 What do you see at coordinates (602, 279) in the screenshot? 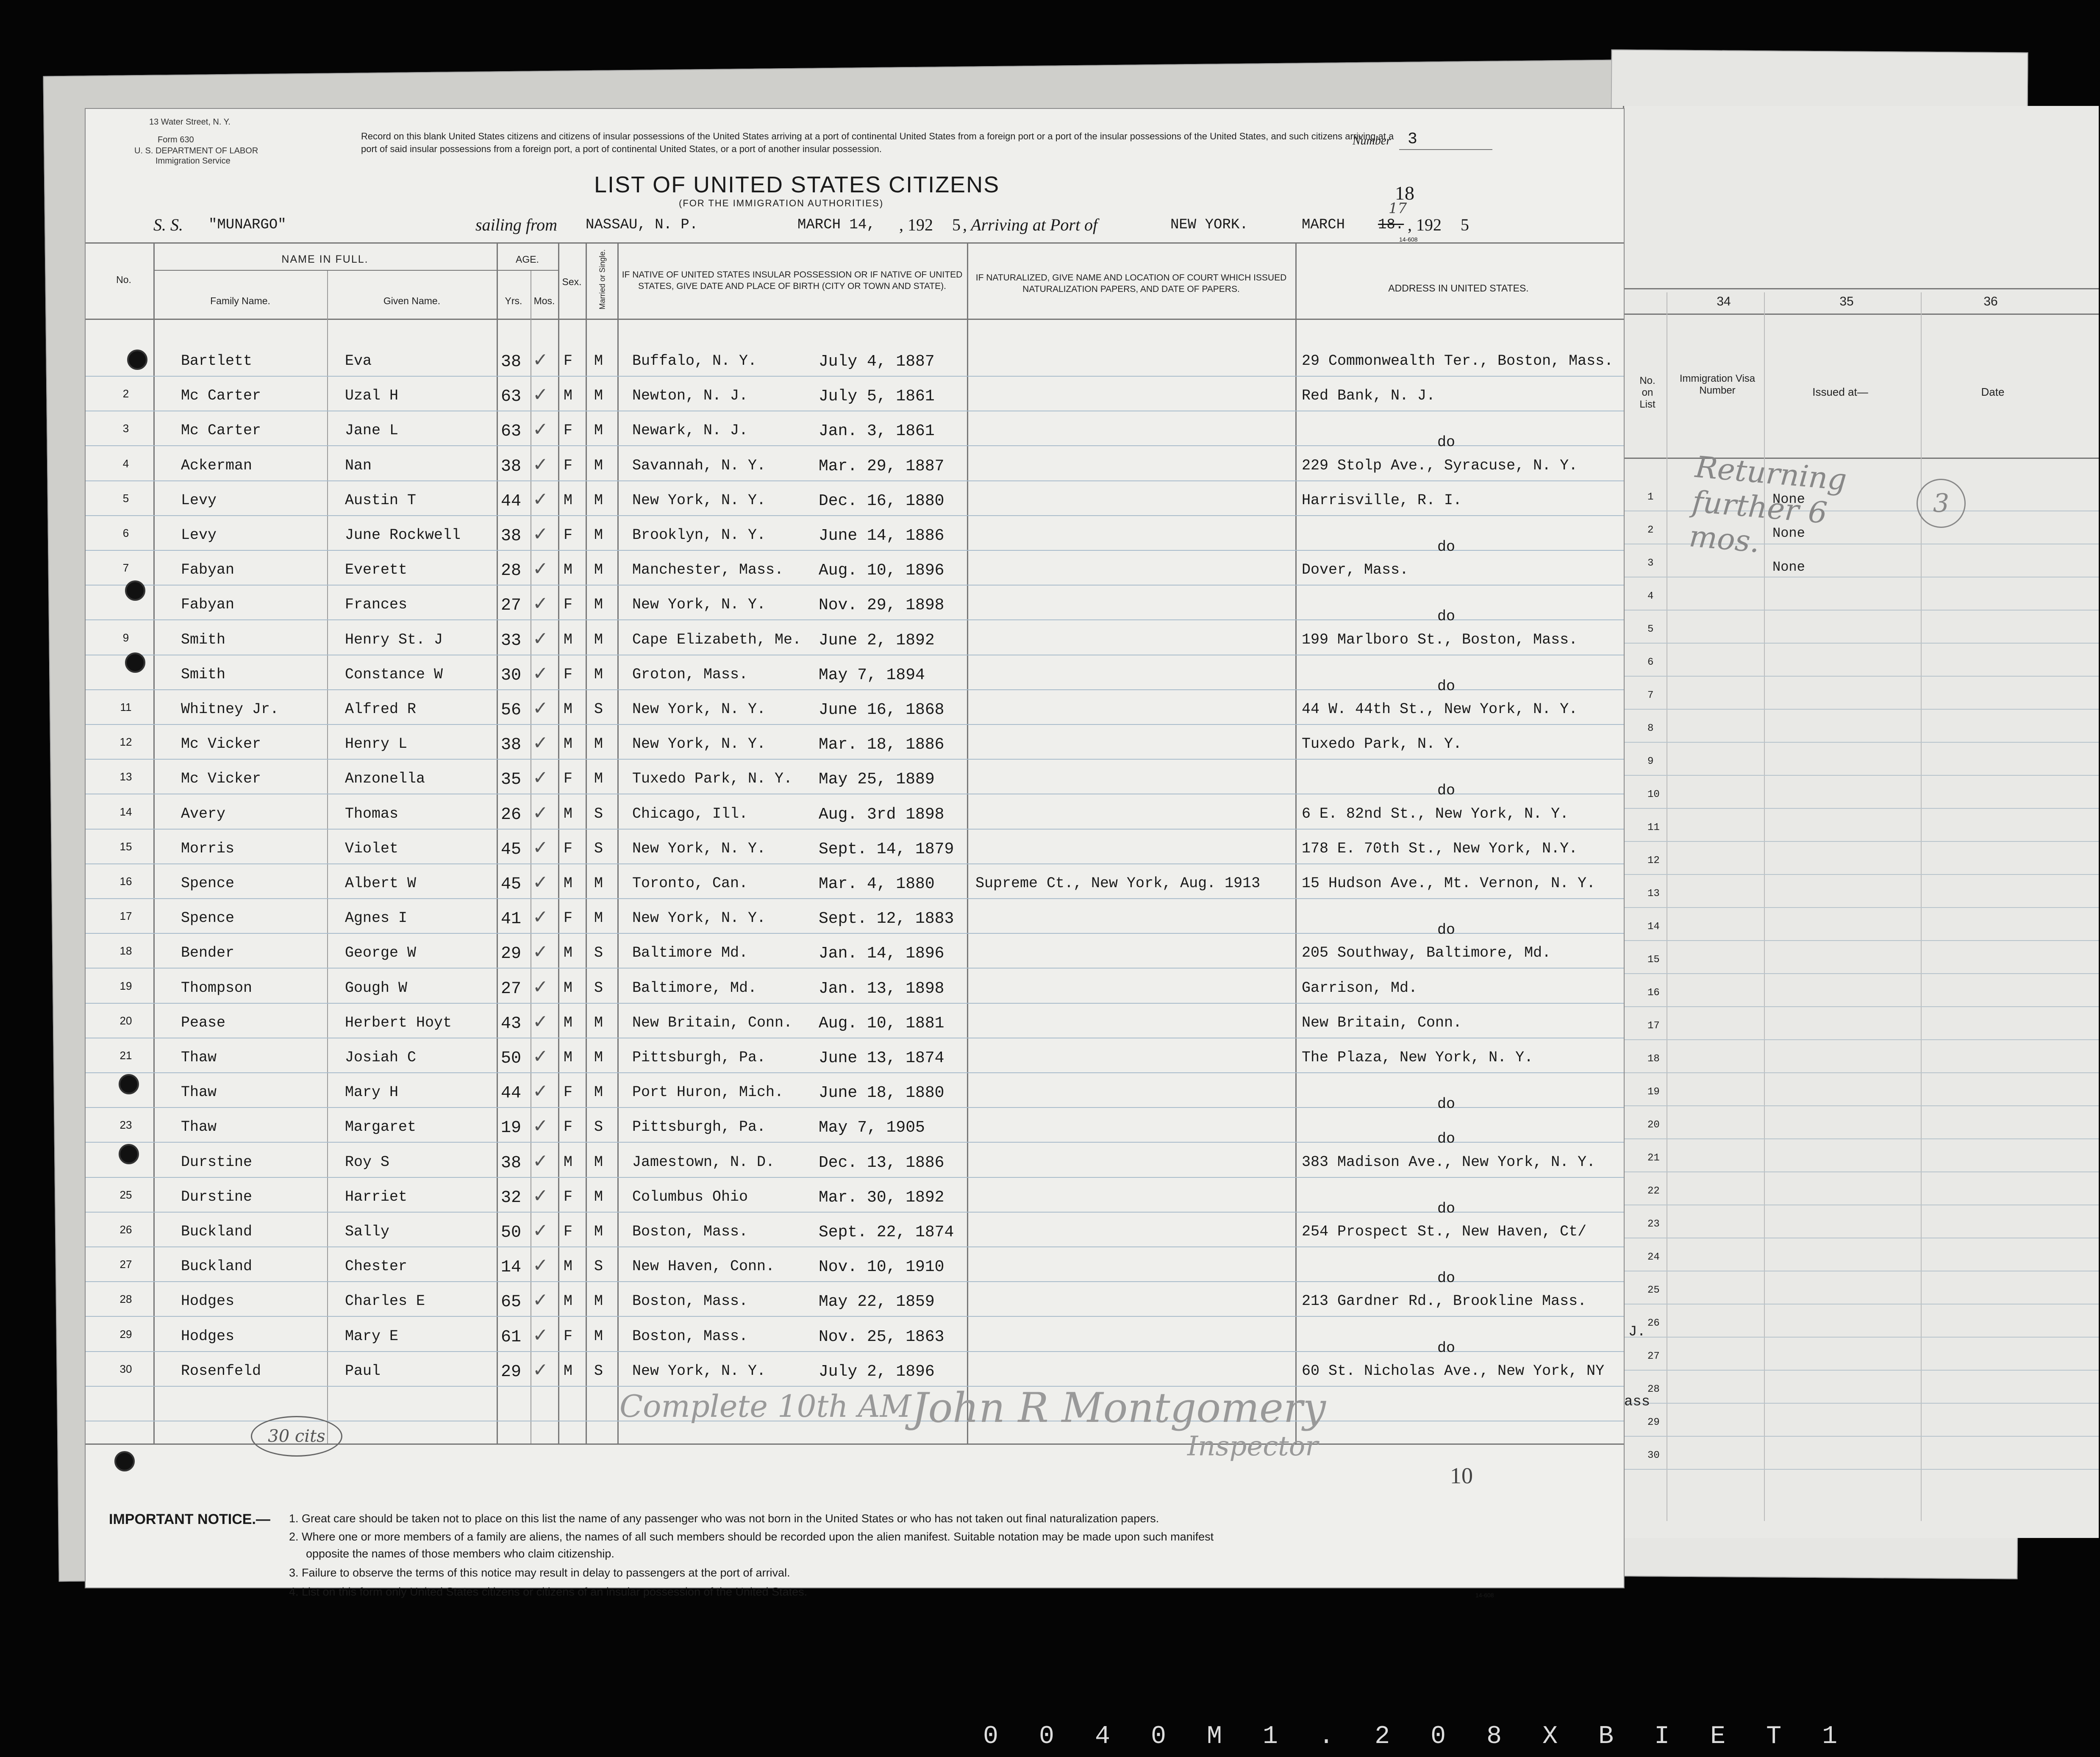
I see `col-married: Married or Single.` at bounding box center [602, 279].